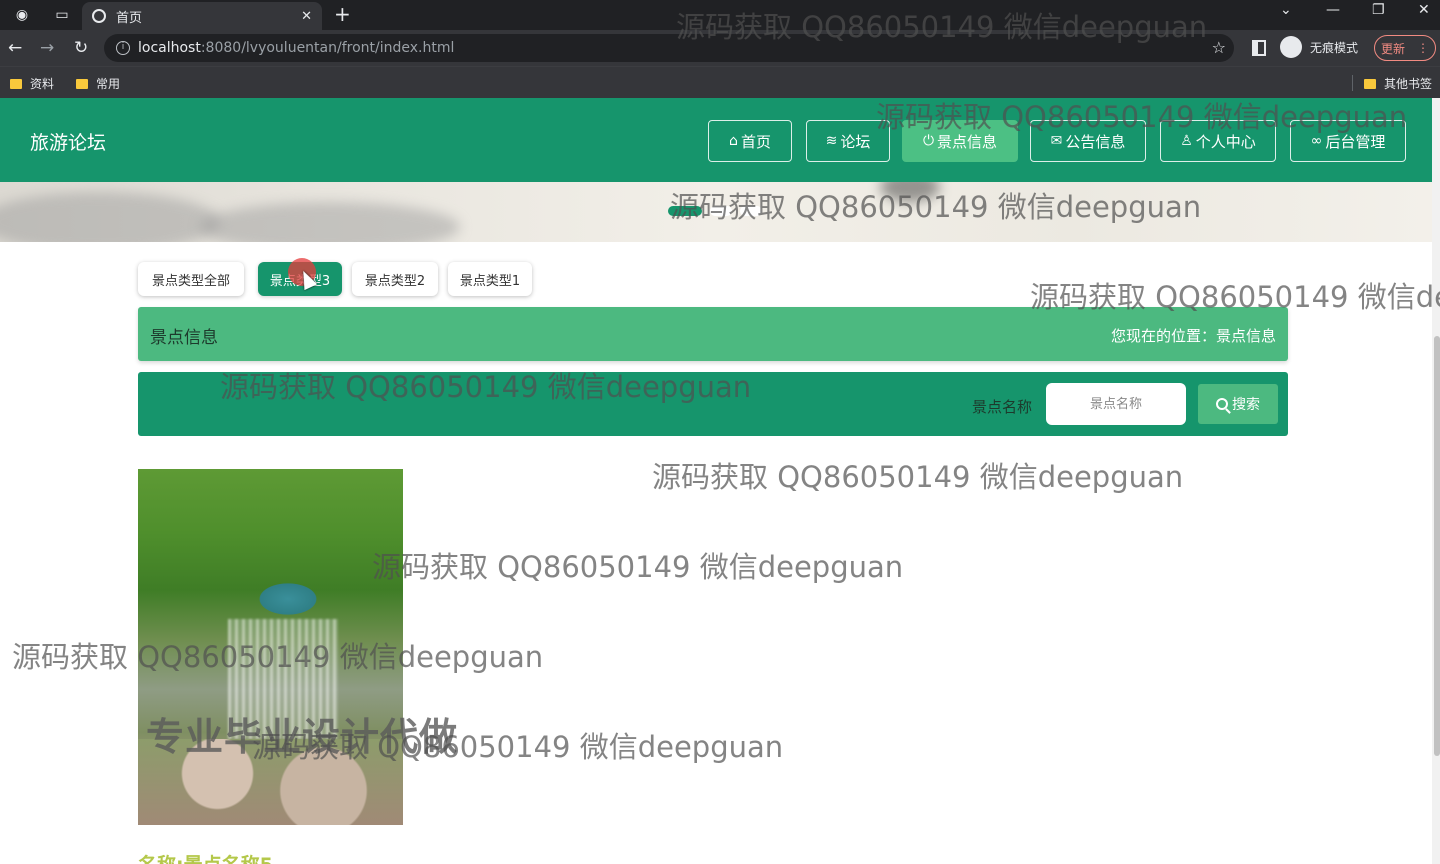  I want to click on category-label: 景点类型2, so click(395, 281).